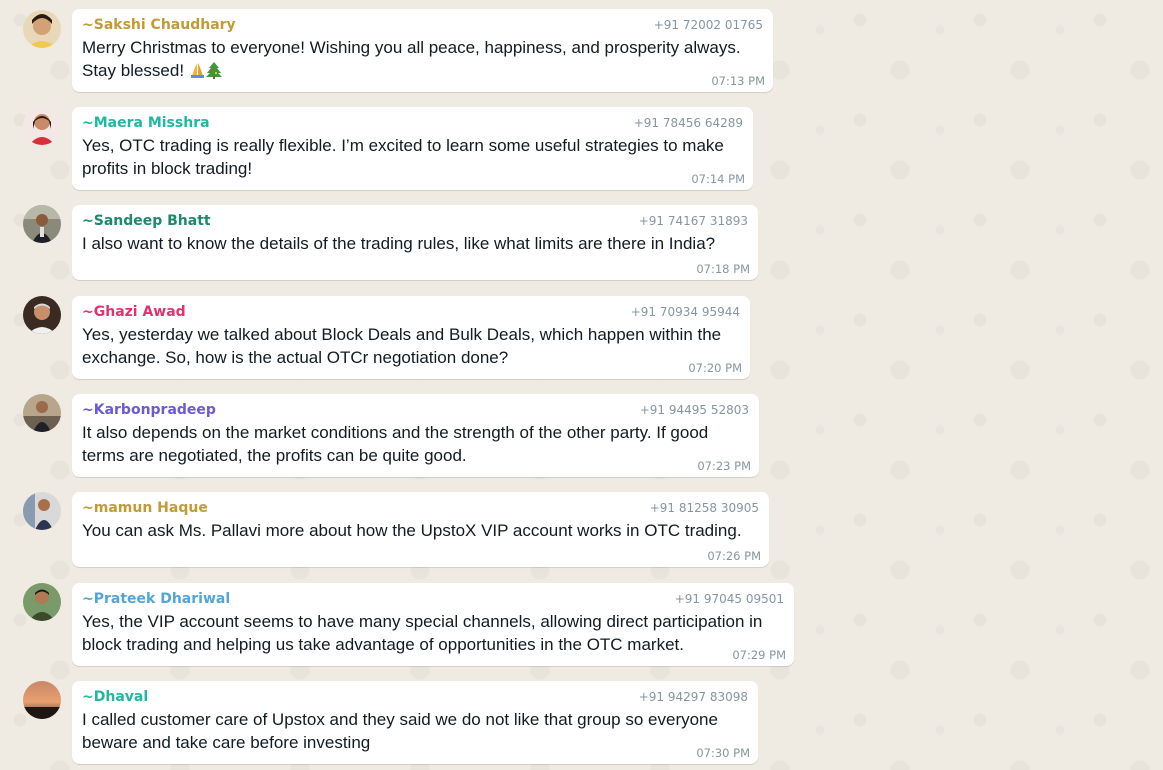  What do you see at coordinates (134, 312) in the screenshot?
I see `sender-name: ~Ghazi Awad` at bounding box center [134, 312].